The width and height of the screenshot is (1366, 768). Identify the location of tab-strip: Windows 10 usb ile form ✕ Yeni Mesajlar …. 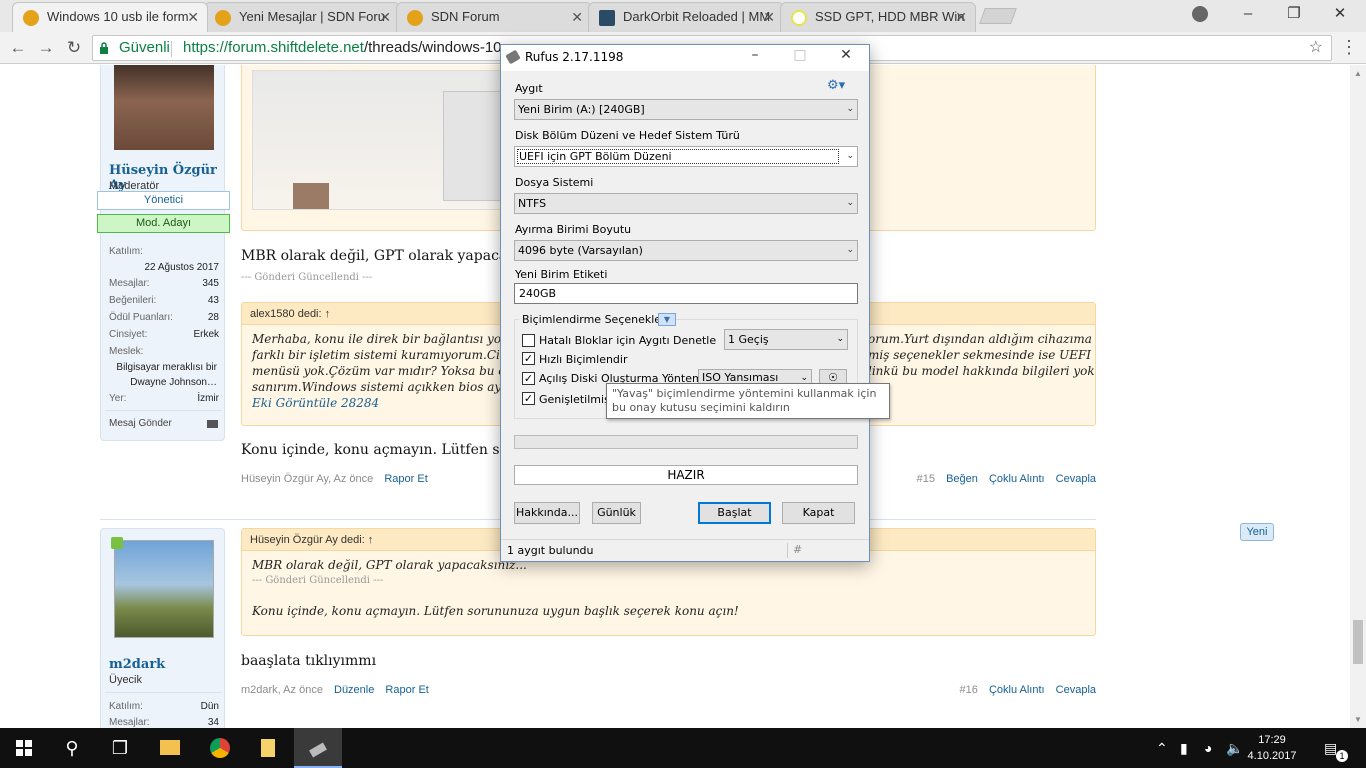
(683, 16).